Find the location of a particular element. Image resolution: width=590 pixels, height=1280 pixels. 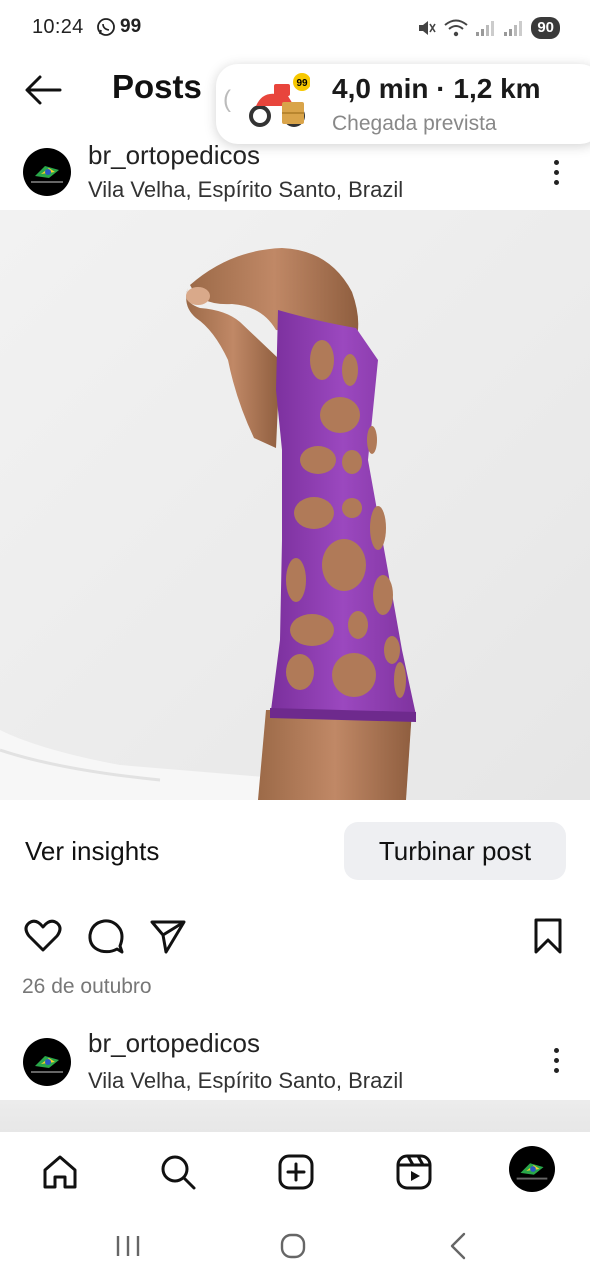

system-navigation is located at coordinates (295, 1246).